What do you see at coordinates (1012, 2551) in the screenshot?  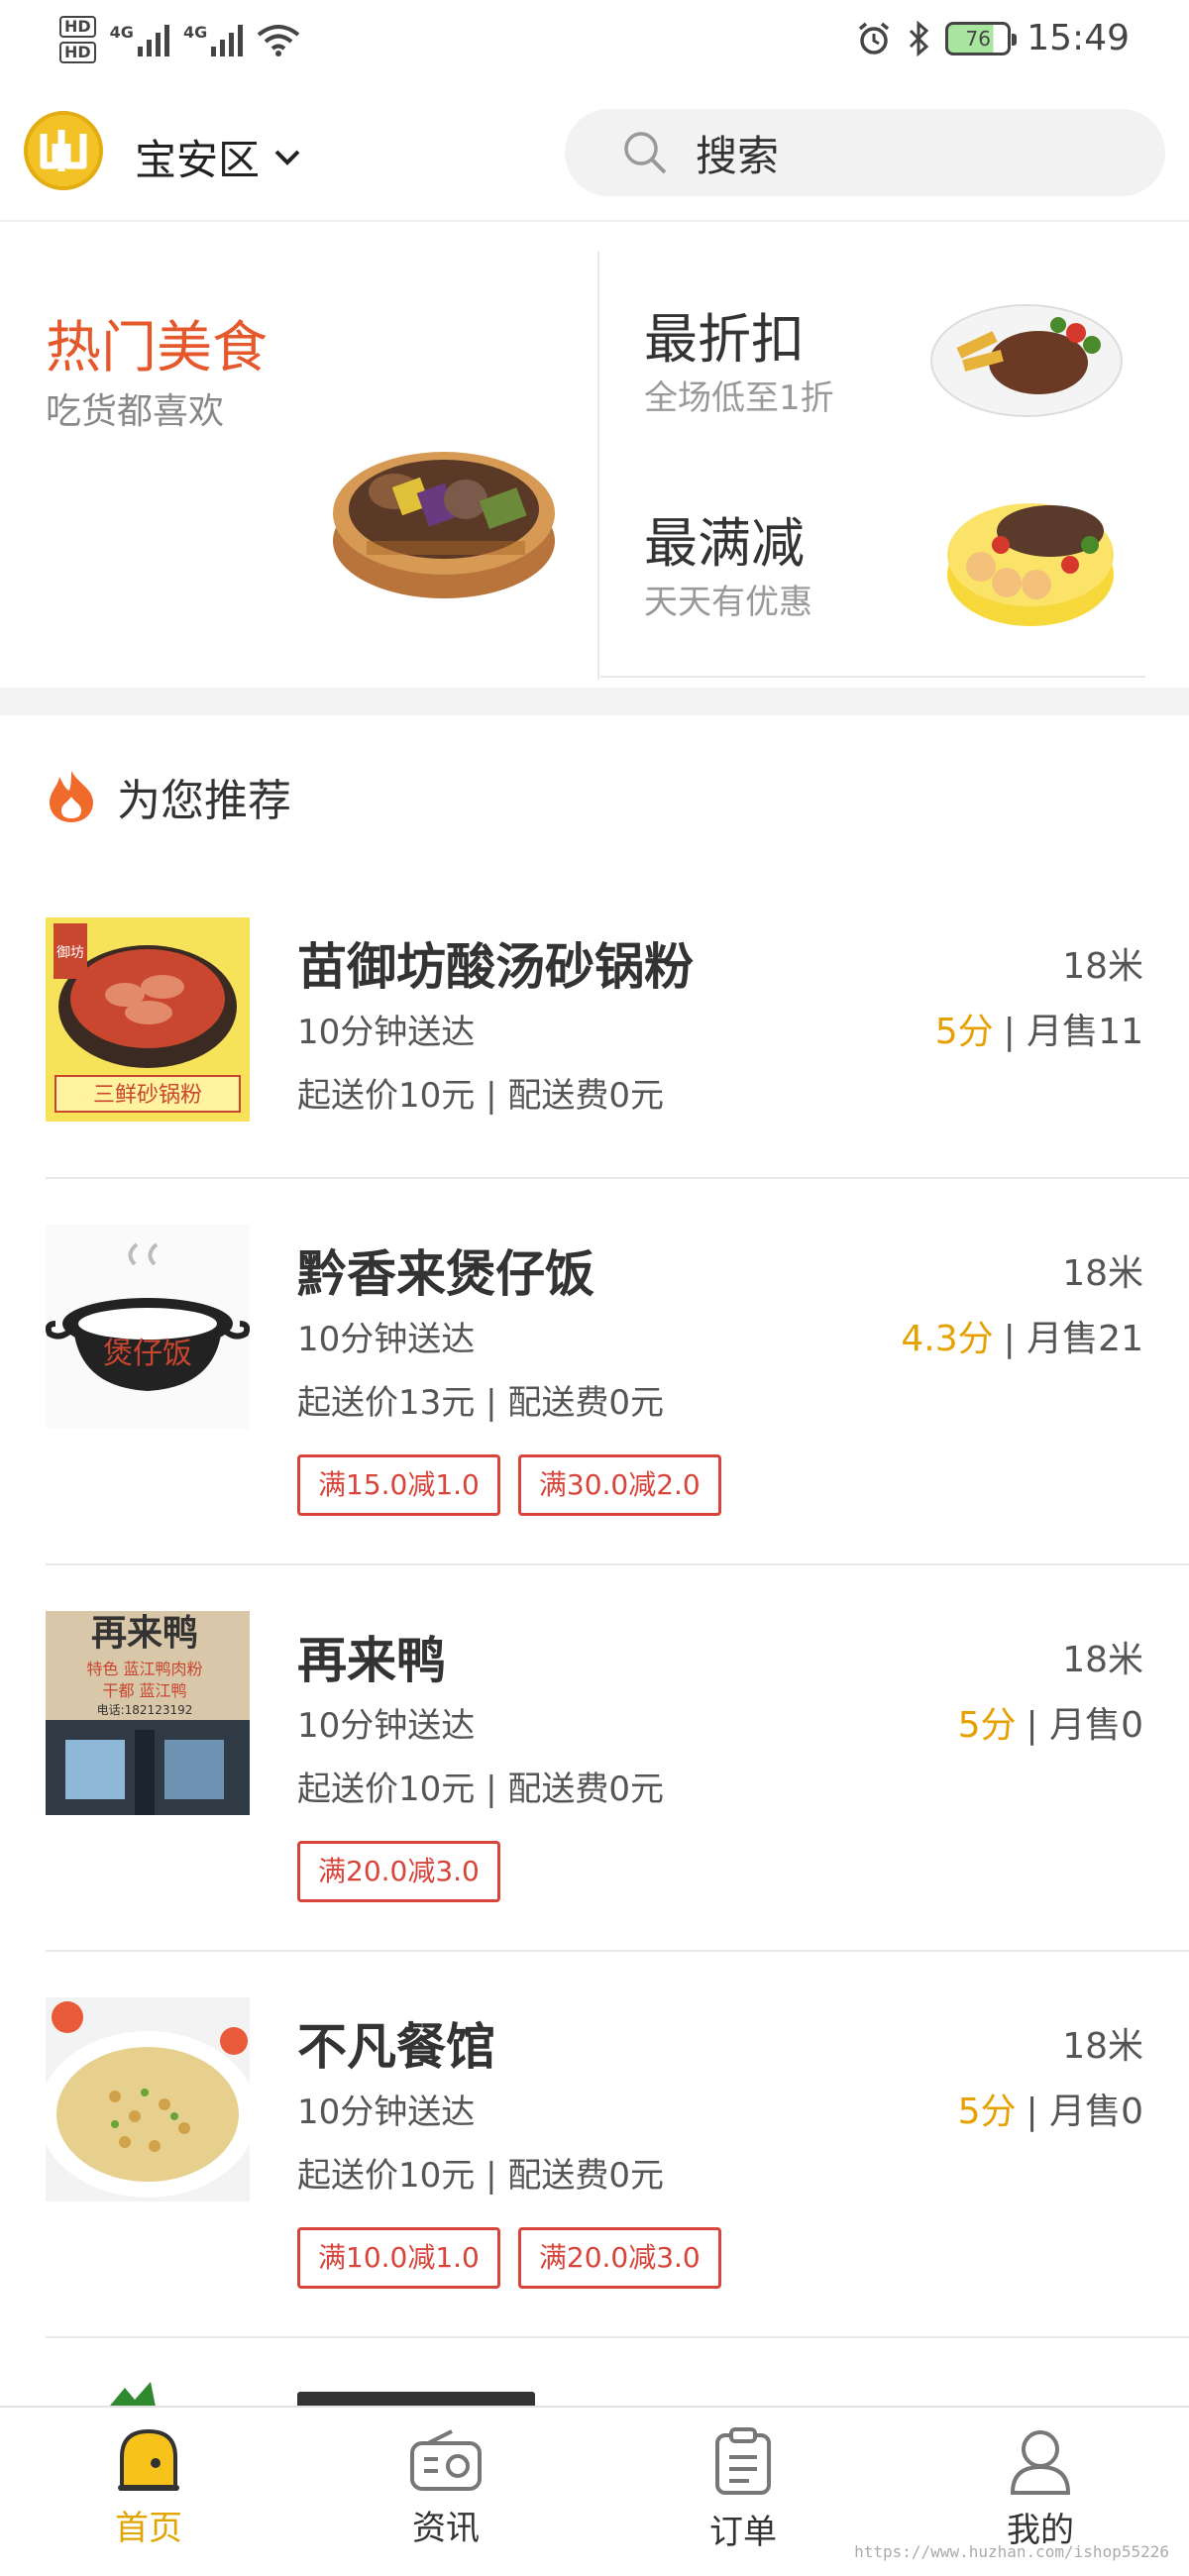 I see `watermark: https://www.huzhan.com/ishop55226` at bounding box center [1012, 2551].